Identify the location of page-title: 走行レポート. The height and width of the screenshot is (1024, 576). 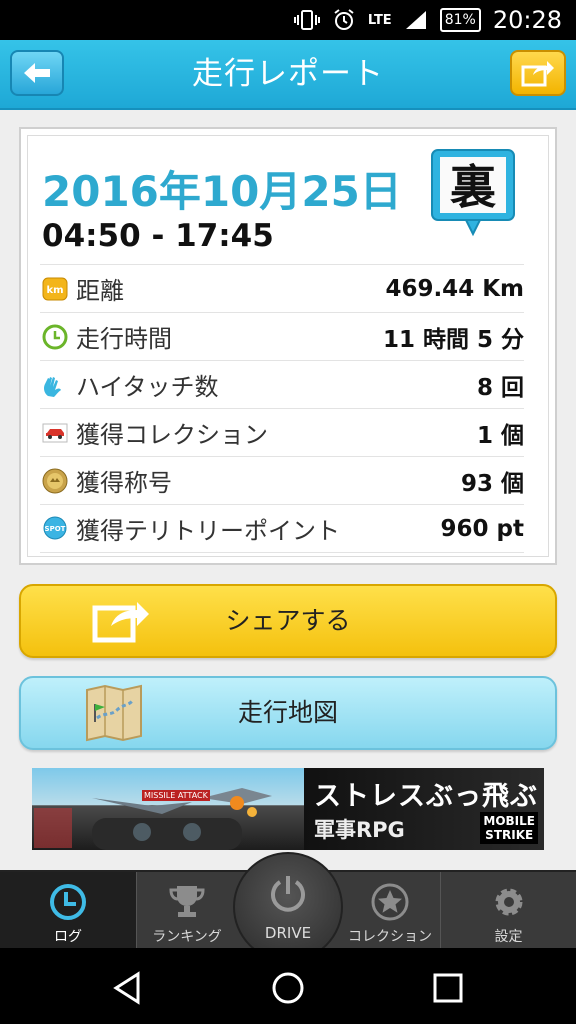
(288, 74).